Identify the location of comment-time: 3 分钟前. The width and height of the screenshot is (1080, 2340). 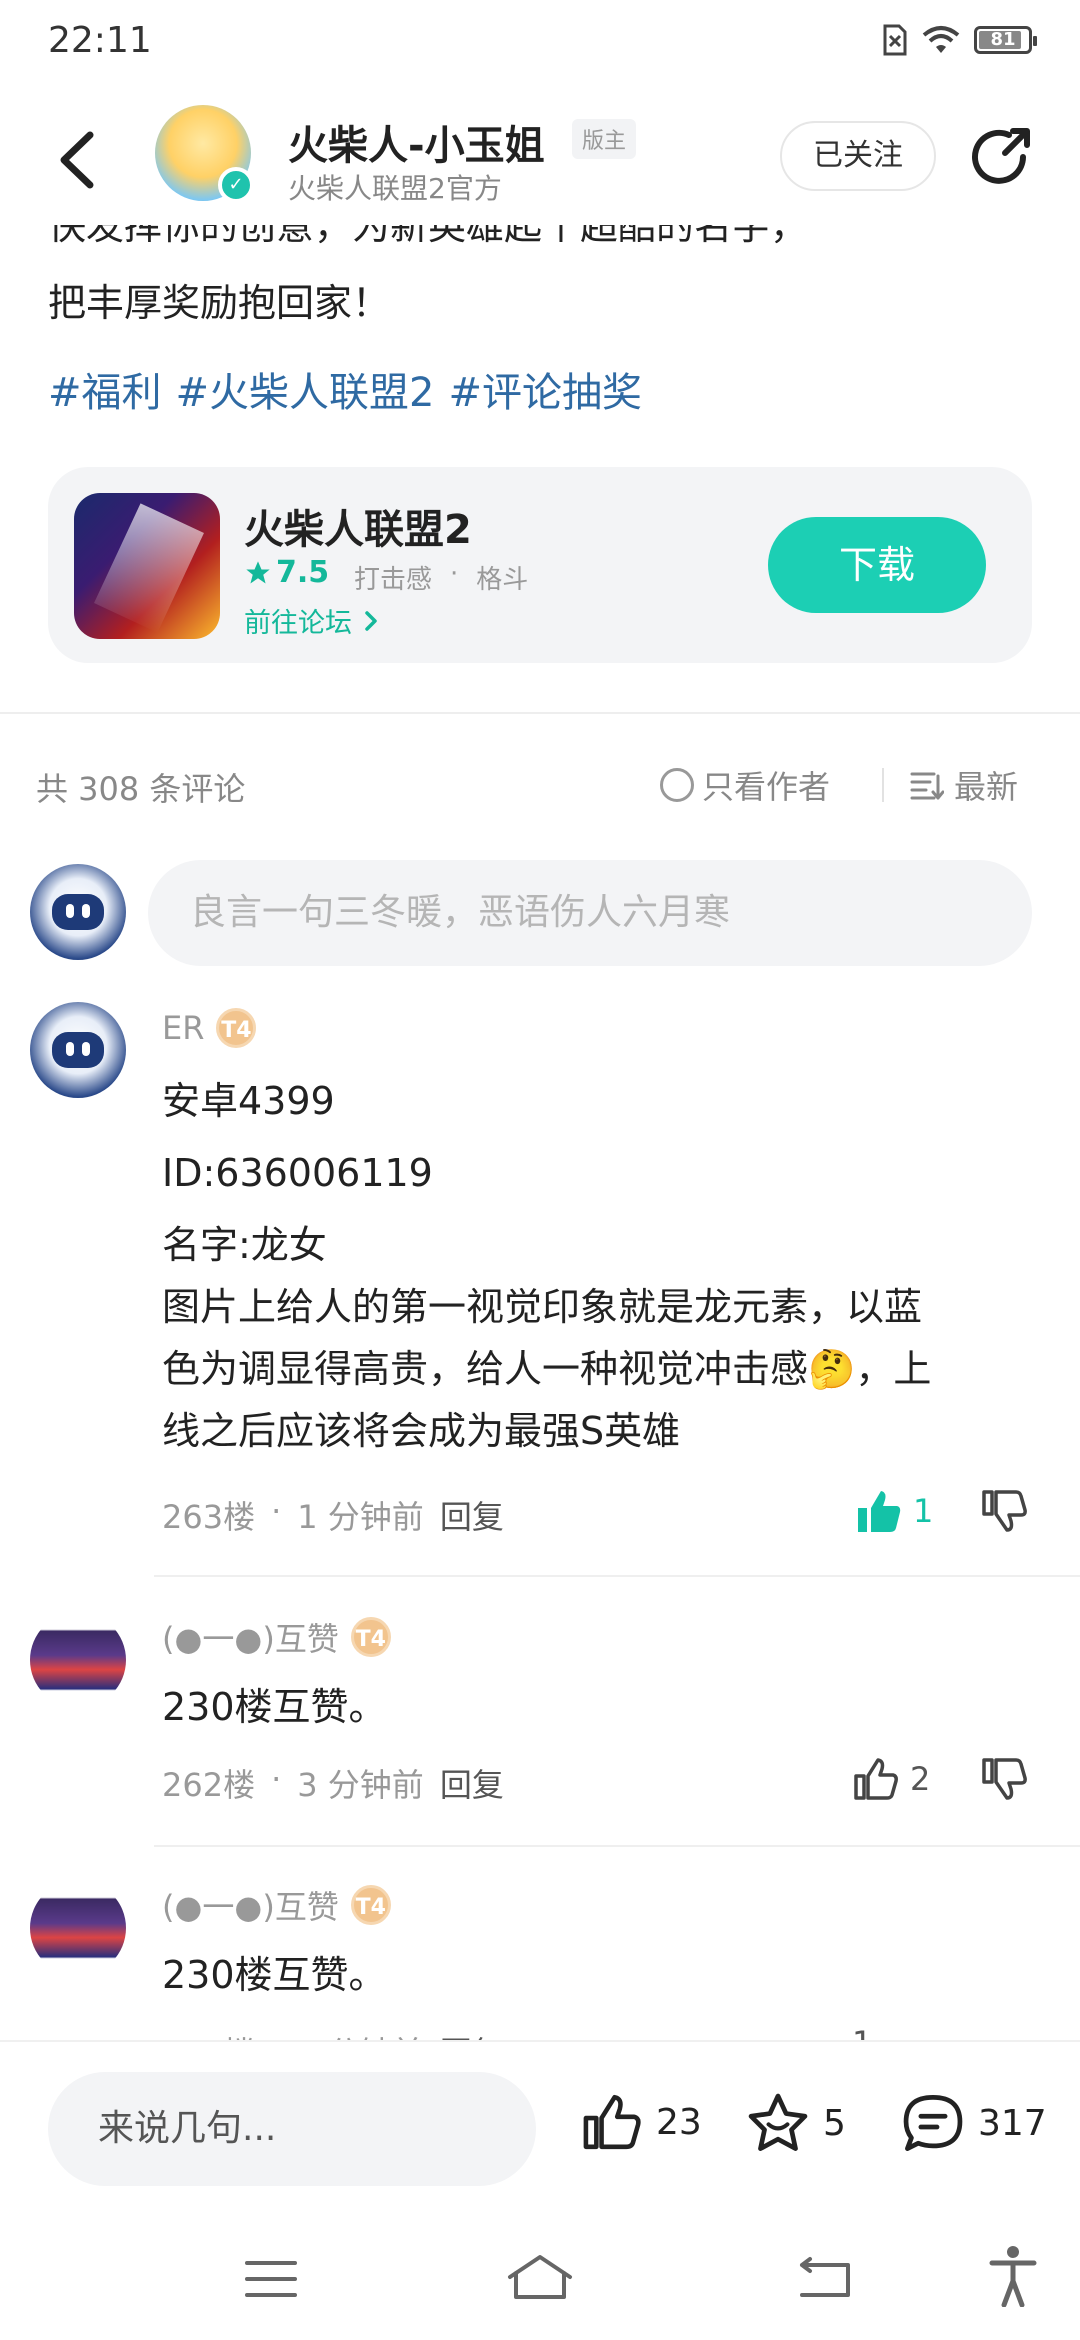
(360, 1785).